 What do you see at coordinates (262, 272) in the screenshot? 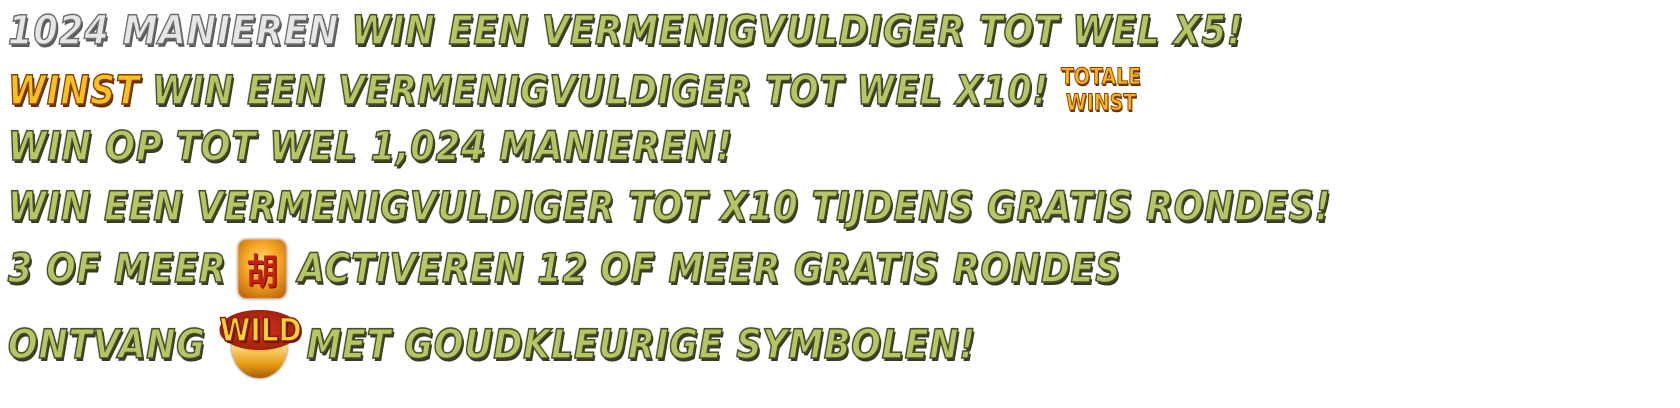
I see `scatter-hu-glyph: 胡` at bounding box center [262, 272].